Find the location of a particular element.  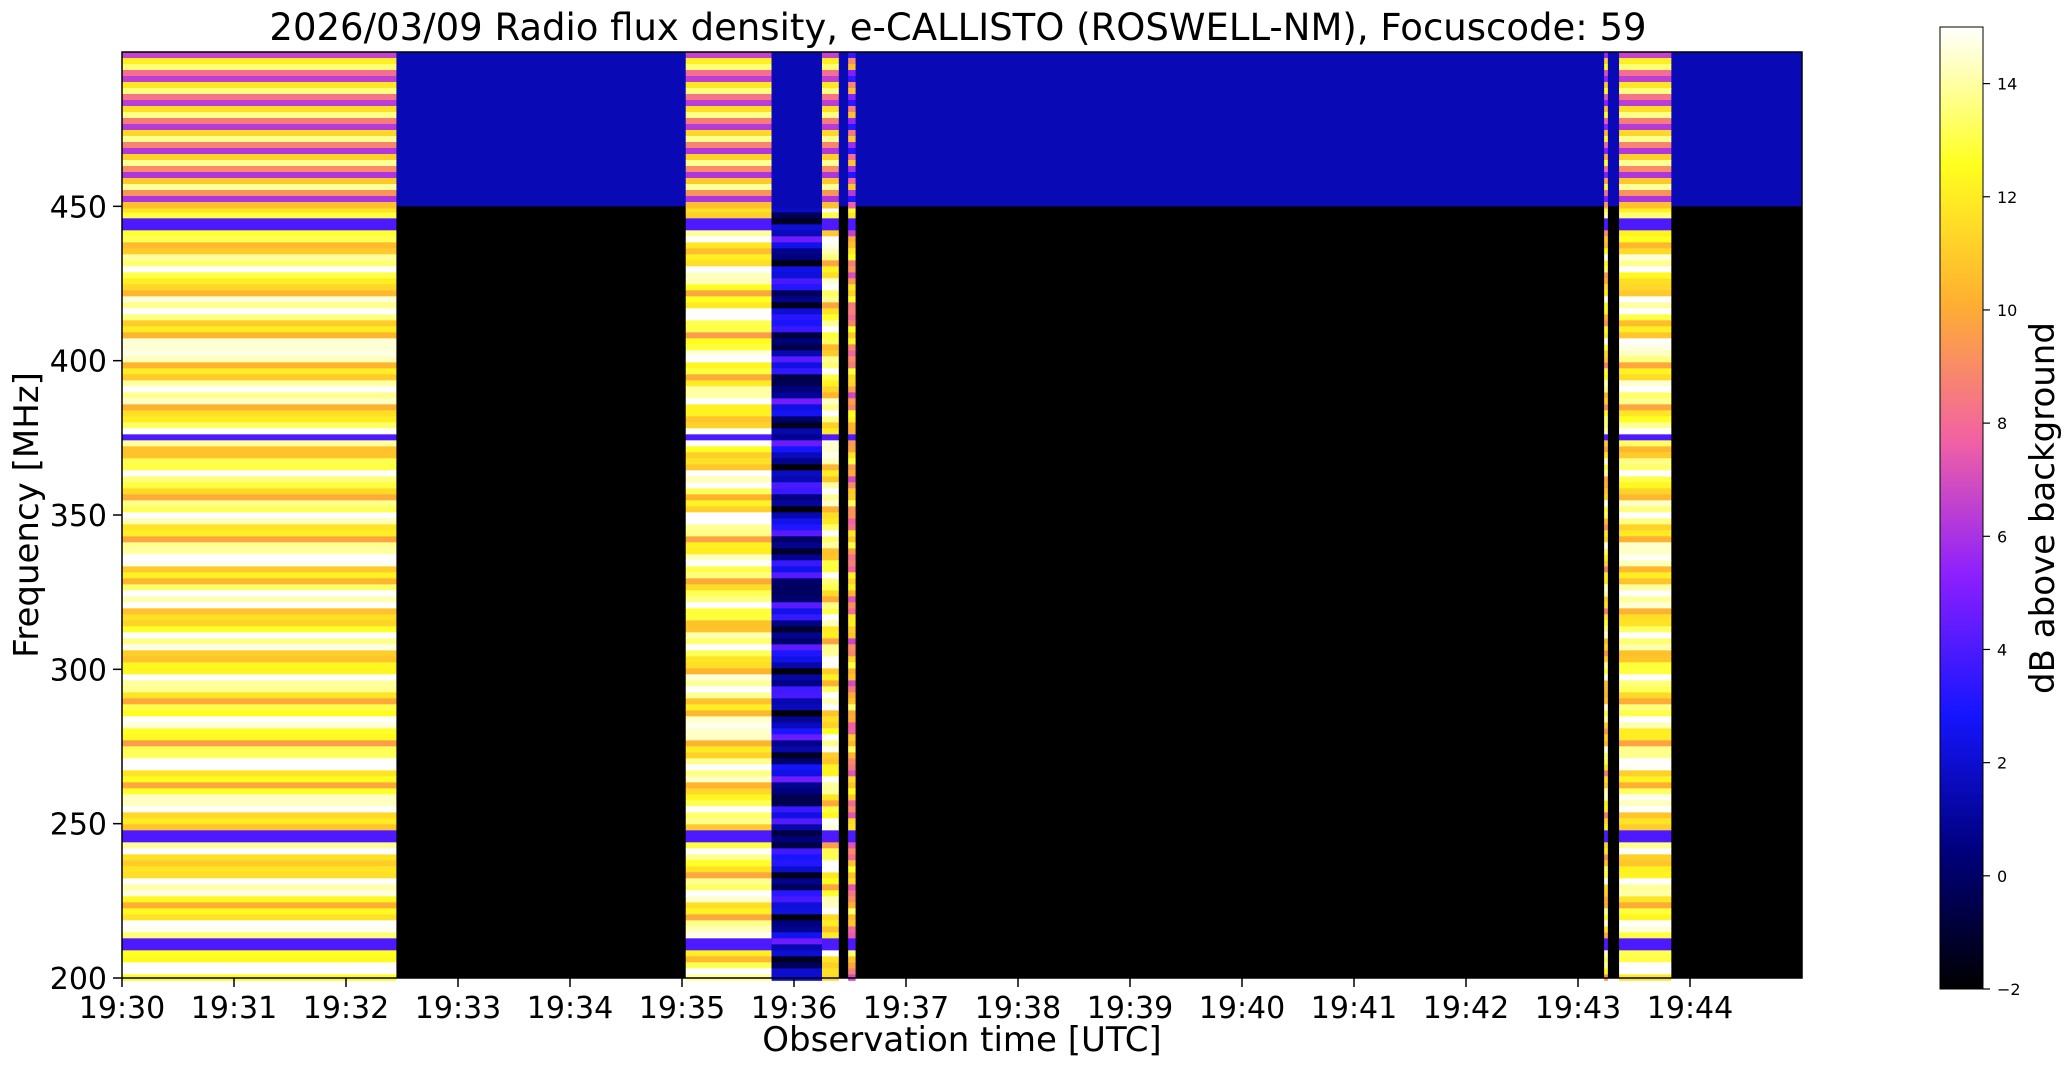

x-tick-label: 19:41 is located at coordinates (1354, 1008).